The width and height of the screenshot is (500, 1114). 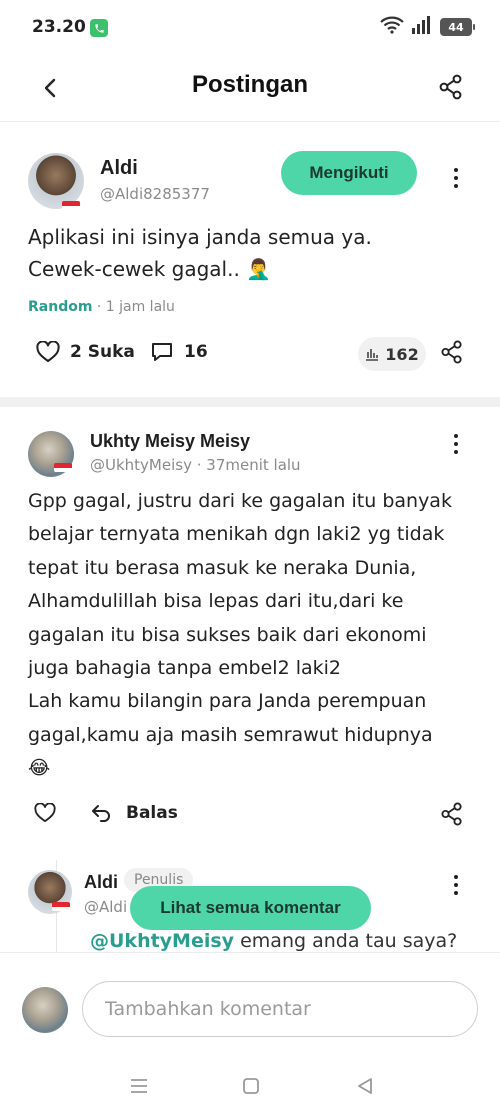 I want to click on back-triangle-icon, so click(x=365, y=1086).